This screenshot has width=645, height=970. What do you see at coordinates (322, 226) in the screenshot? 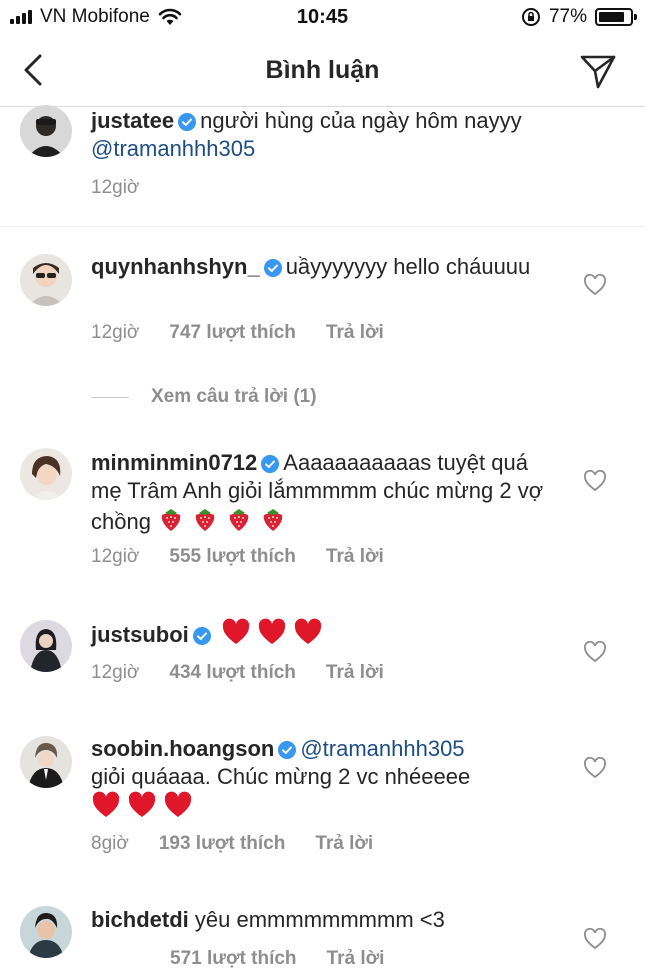
I see `divider` at bounding box center [322, 226].